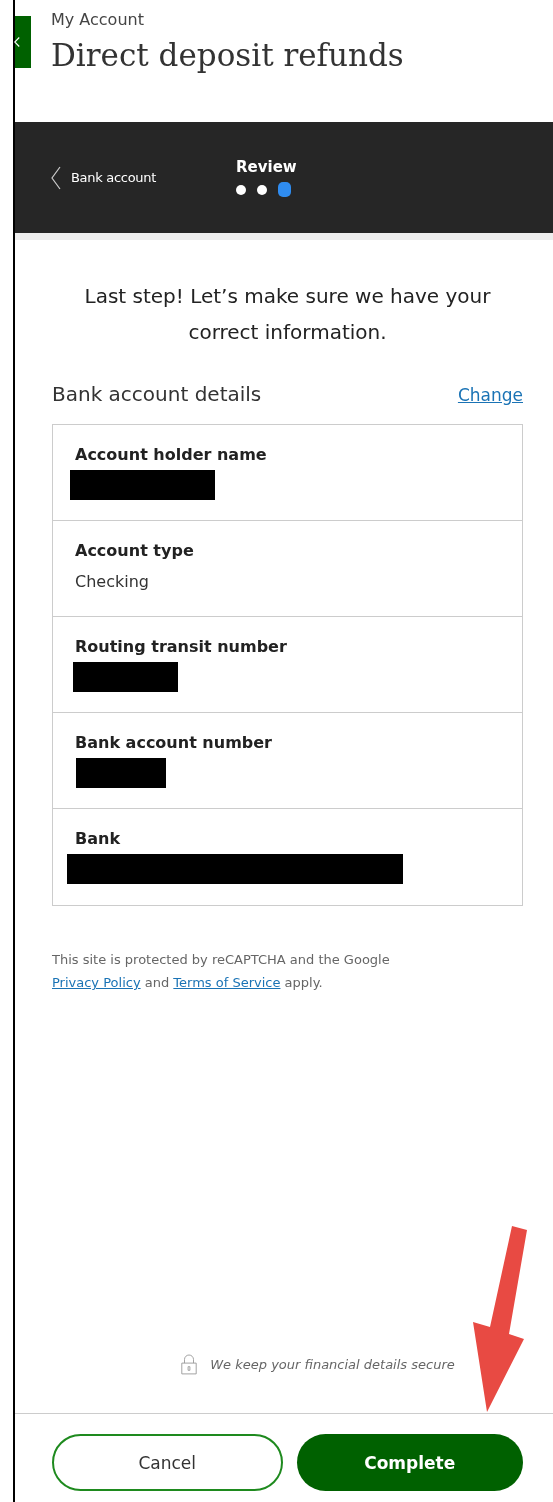 The image size is (553, 1502). What do you see at coordinates (167, 1462) in the screenshot?
I see `action-button: Cancel` at bounding box center [167, 1462].